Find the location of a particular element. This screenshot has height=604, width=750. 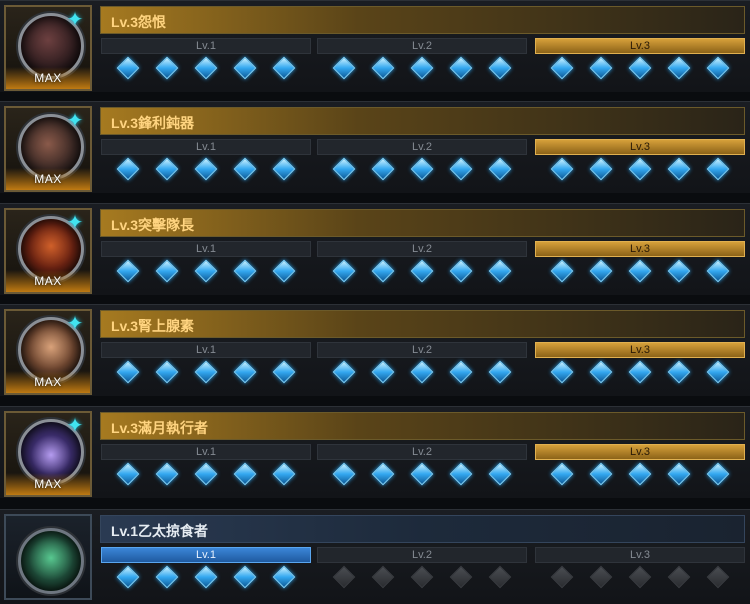

skill-icon-frame is located at coordinates (48, 557).